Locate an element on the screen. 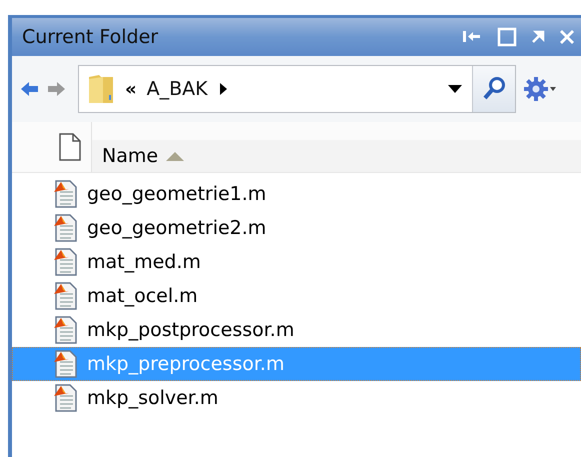 The image size is (581, 457). dropdown-caret-icon is located at coordinates (455, 89).